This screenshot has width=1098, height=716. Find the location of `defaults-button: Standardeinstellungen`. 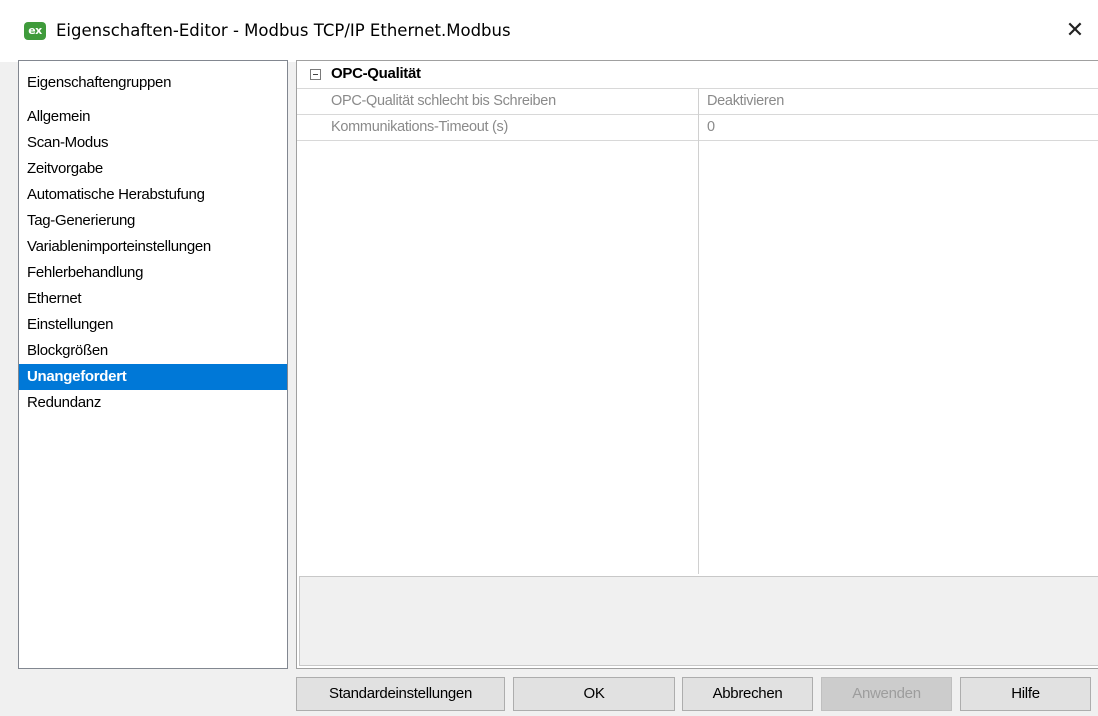

defaults-button: Standardeinstellungen is located at coordinates (400, 694).